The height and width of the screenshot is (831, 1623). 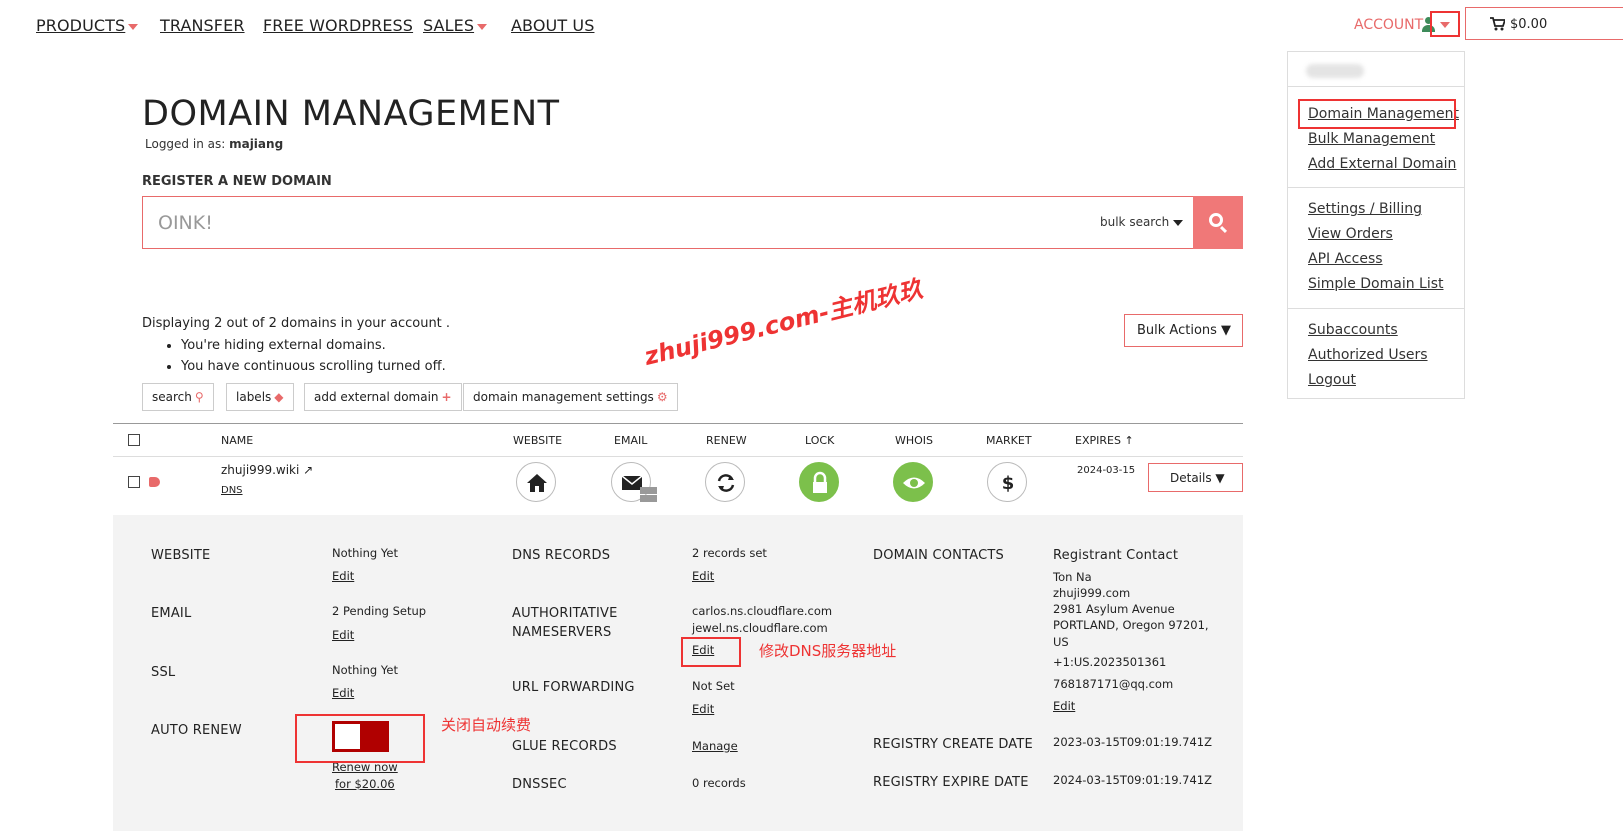 I want to click on url-forwarding-label: URL FORWARDING, so click(x=573, y=687).